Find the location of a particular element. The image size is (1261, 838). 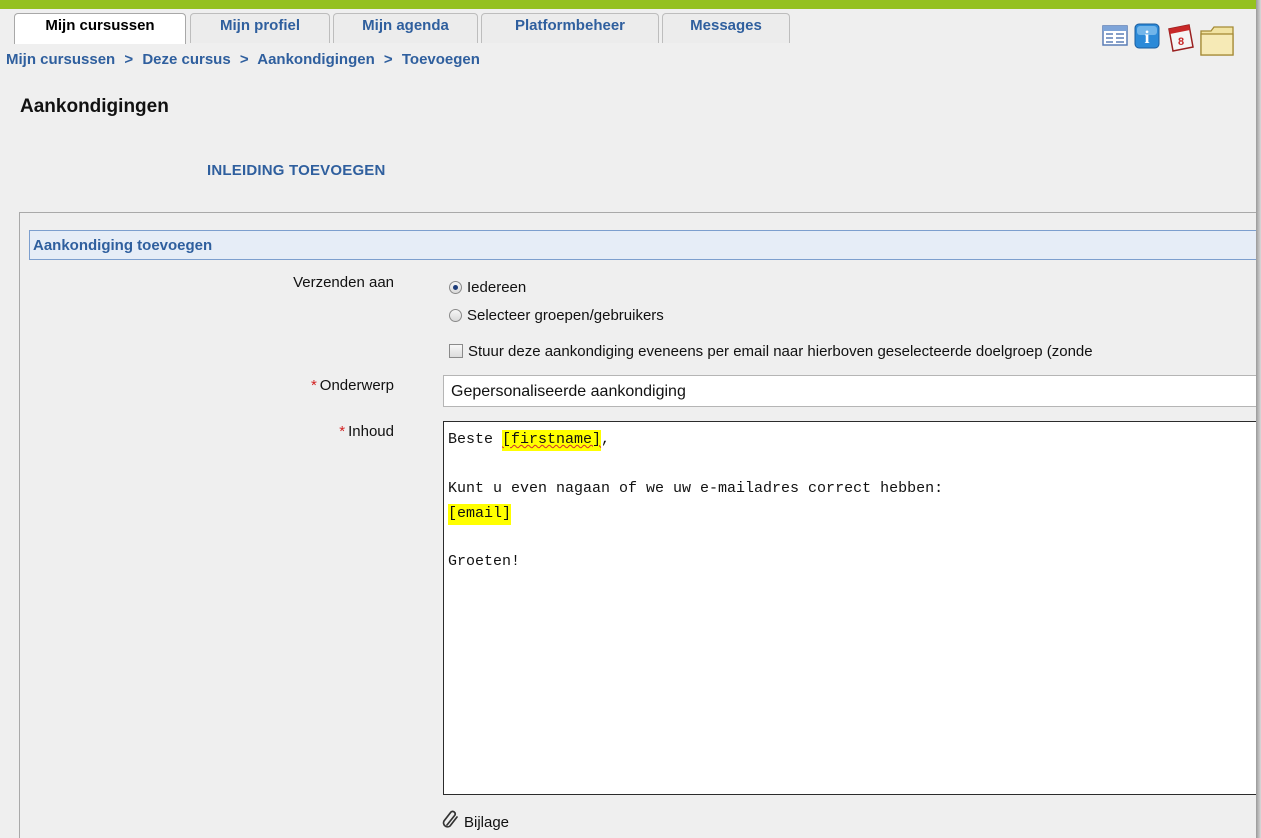

tab-label: Messages is located at coordinates (726, 25).